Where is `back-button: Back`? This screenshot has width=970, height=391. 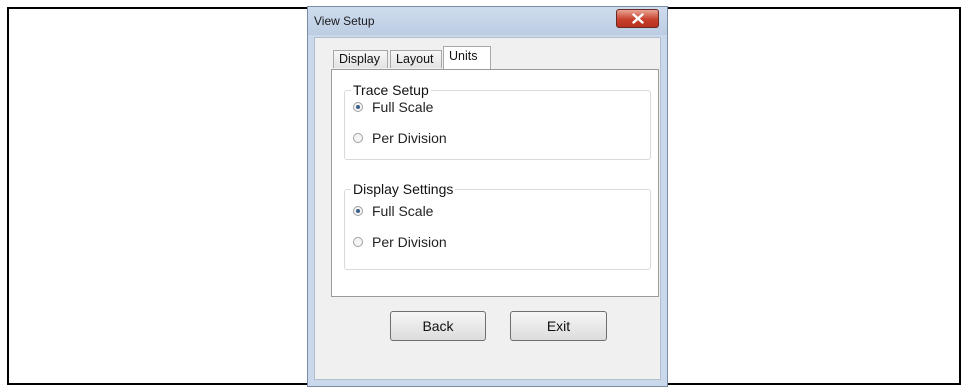 back-button: Back is located at coordinates (438, 326).